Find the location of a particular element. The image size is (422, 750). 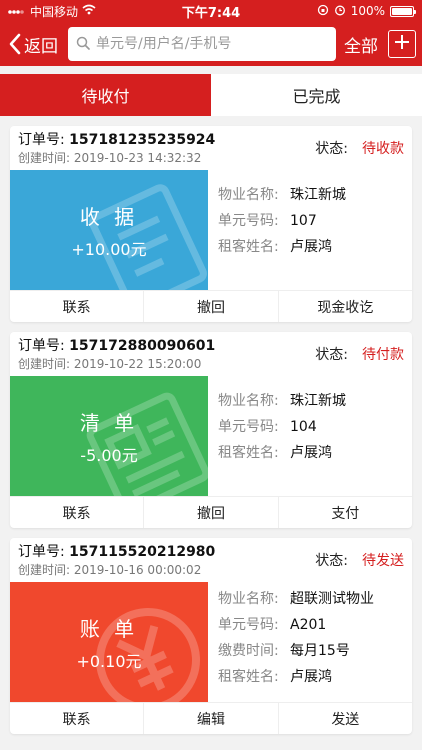

status-value: 待收款 is located at coordinates (383, 149).